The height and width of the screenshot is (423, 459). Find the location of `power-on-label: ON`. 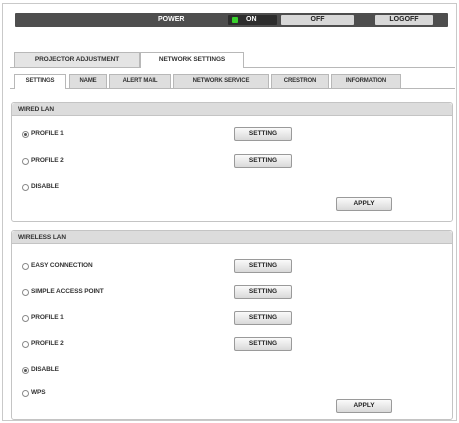

power-on-label: ON is located at coordinates (251, 19).